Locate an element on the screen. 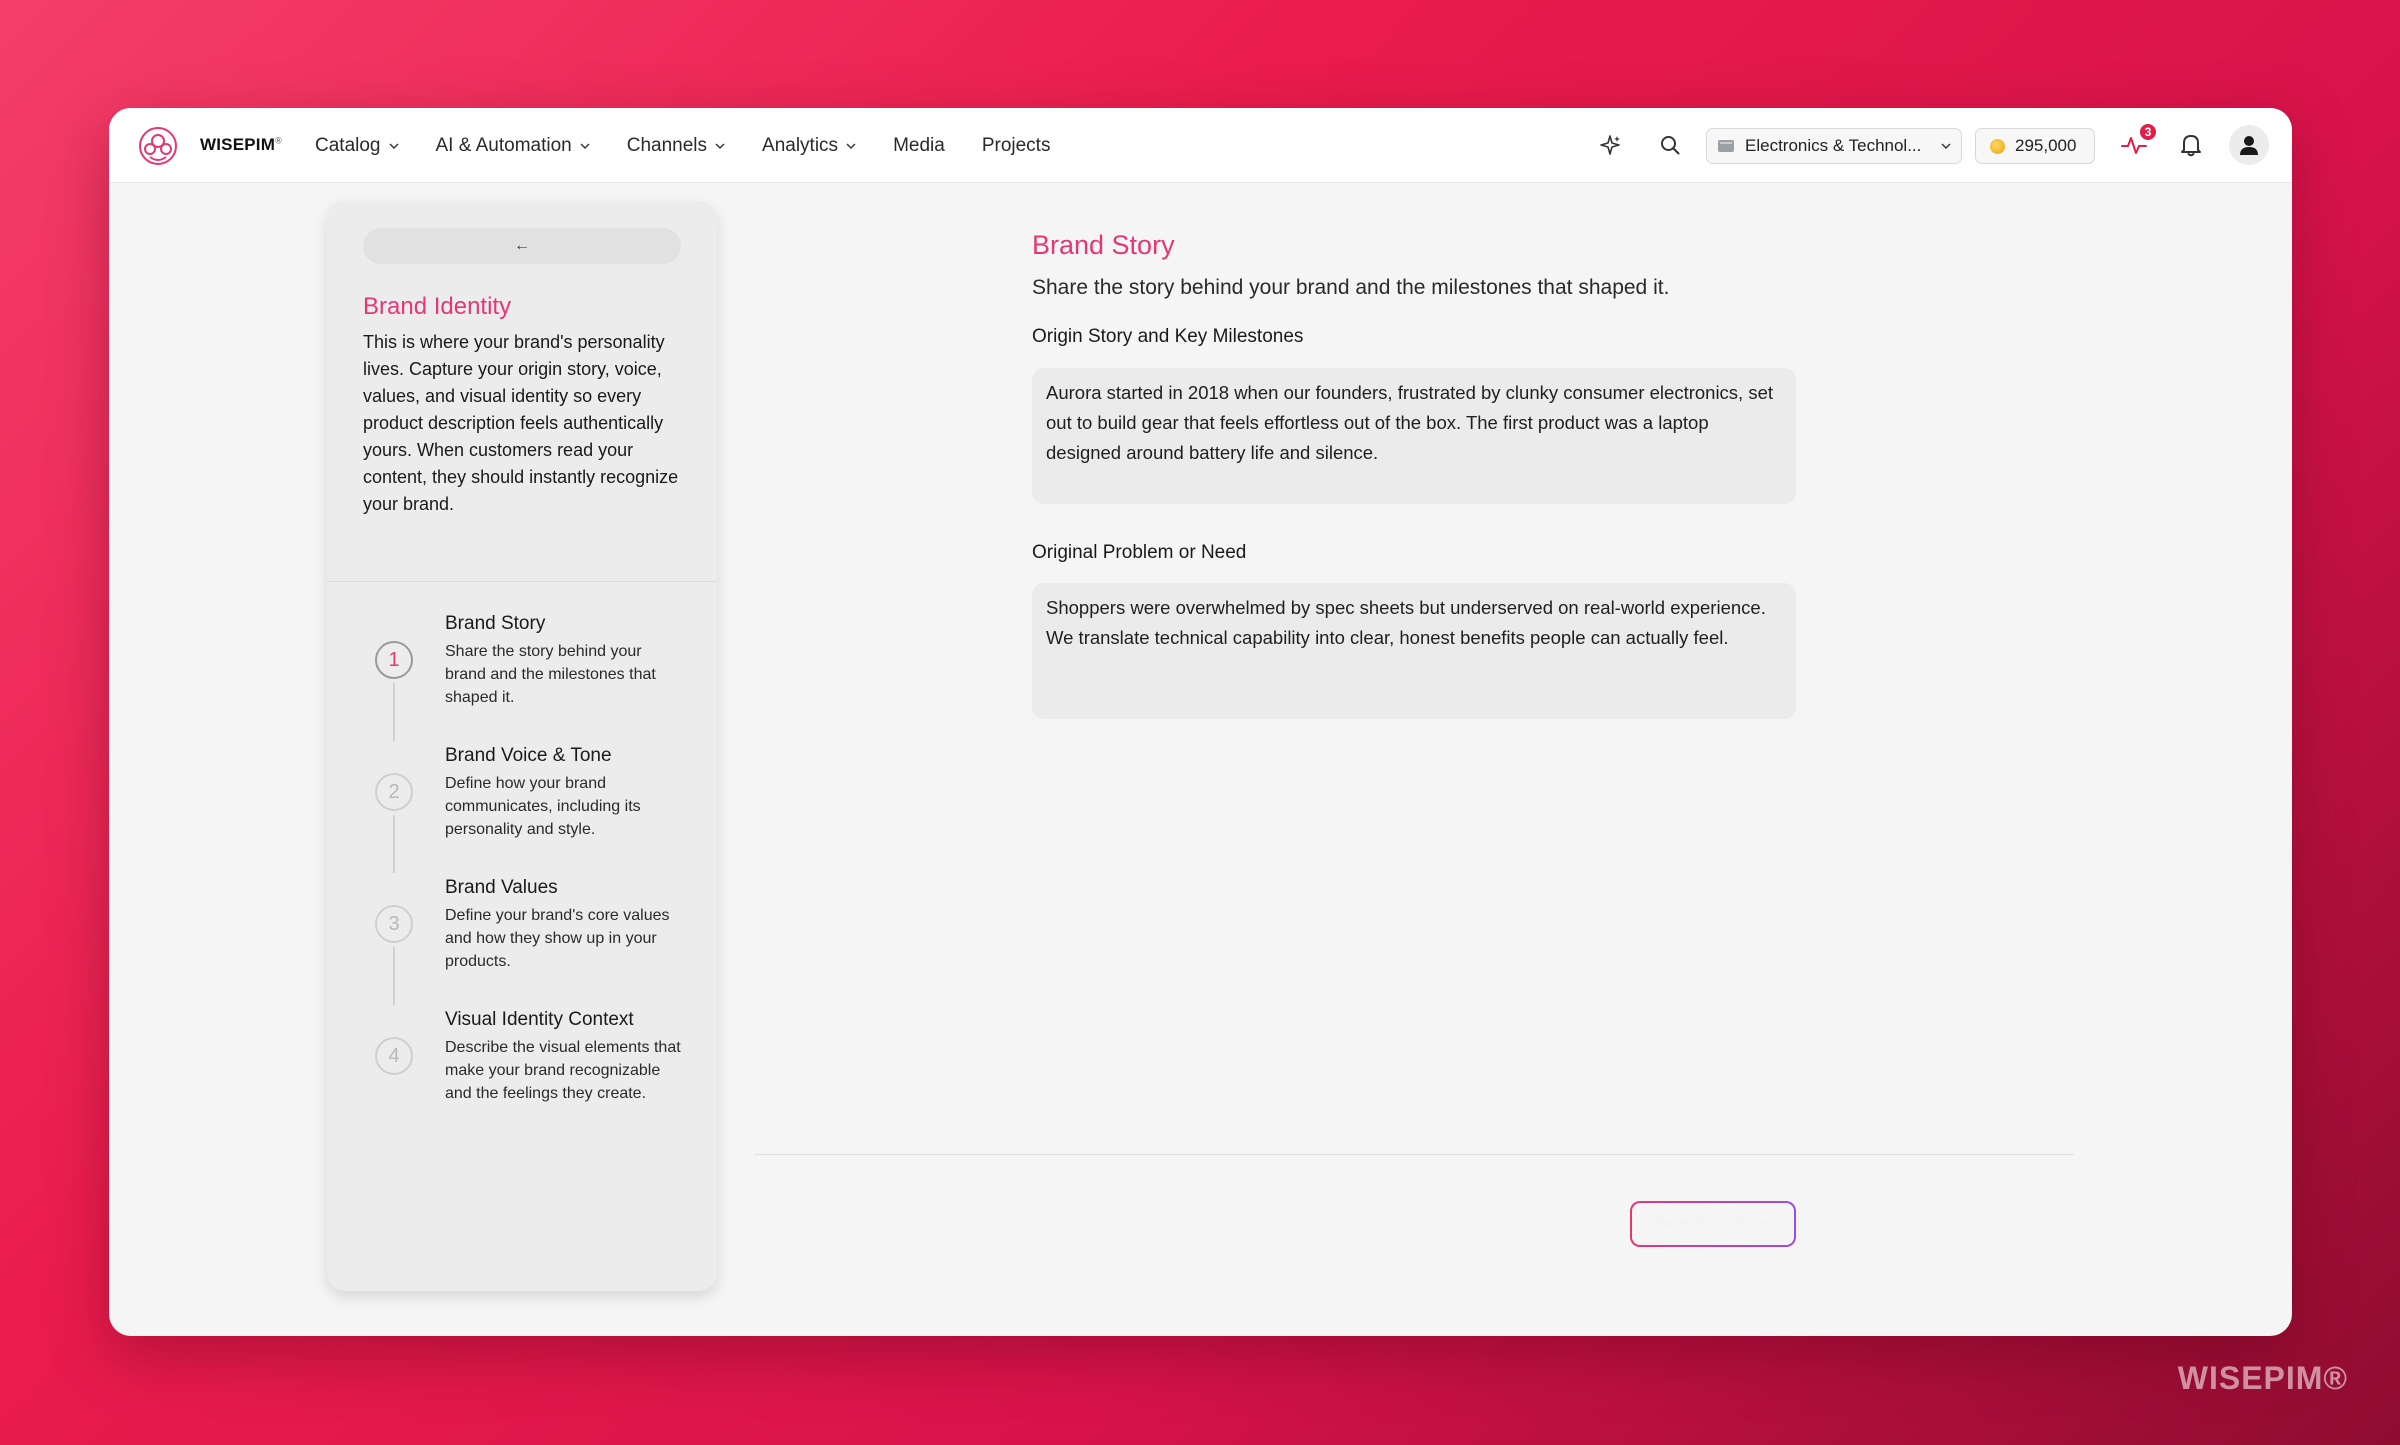  original-problem-label: Original Problem or Need is located at coordinates (1139, 552).